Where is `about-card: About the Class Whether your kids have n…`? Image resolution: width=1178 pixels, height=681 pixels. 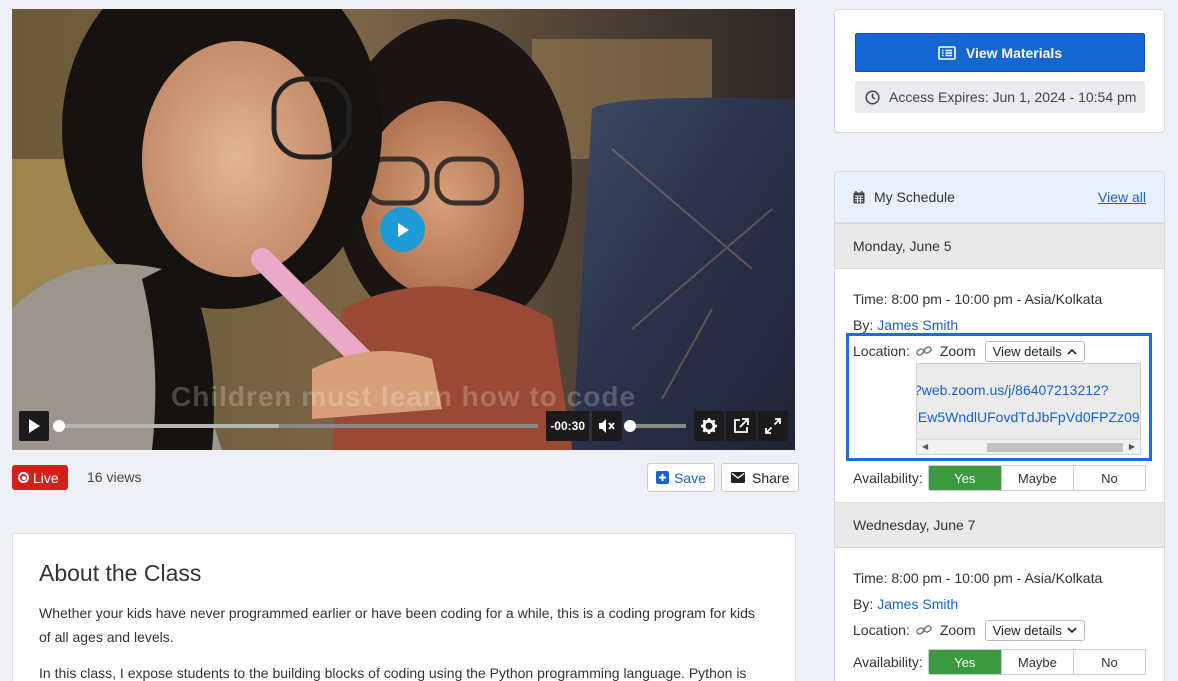 about-card: About the Class Whether your kids have n… is located at coordinates (404, 607).